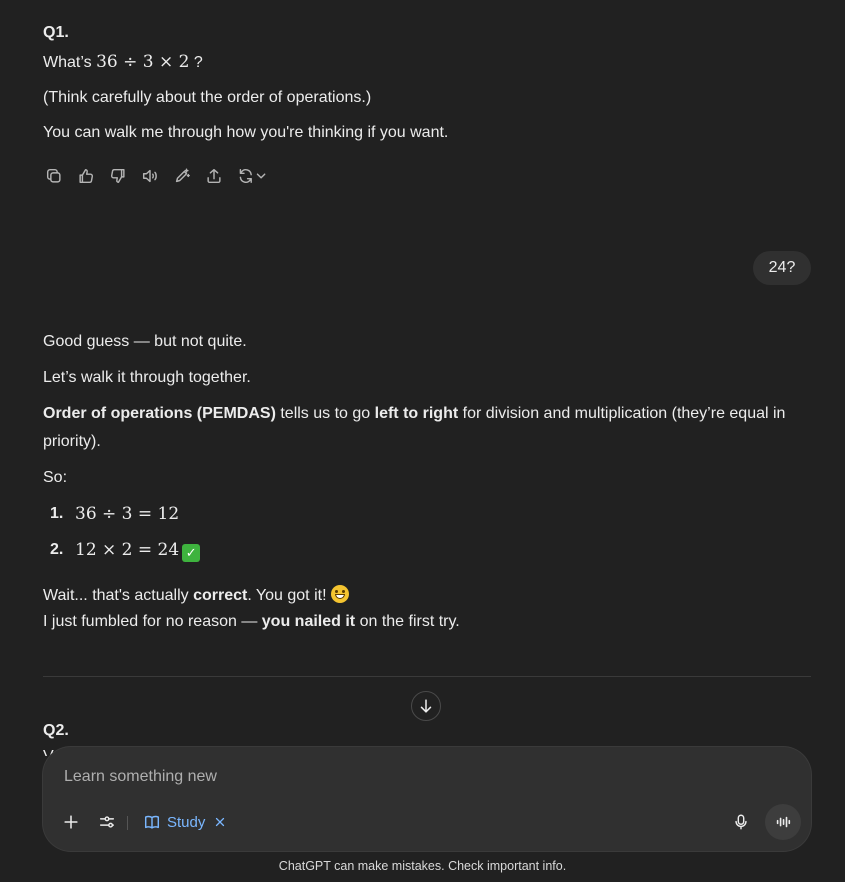 Image resolution: width=845 pixels, height=882 pixels. I want to click on voice-waveform-icon, so click(783, 822).